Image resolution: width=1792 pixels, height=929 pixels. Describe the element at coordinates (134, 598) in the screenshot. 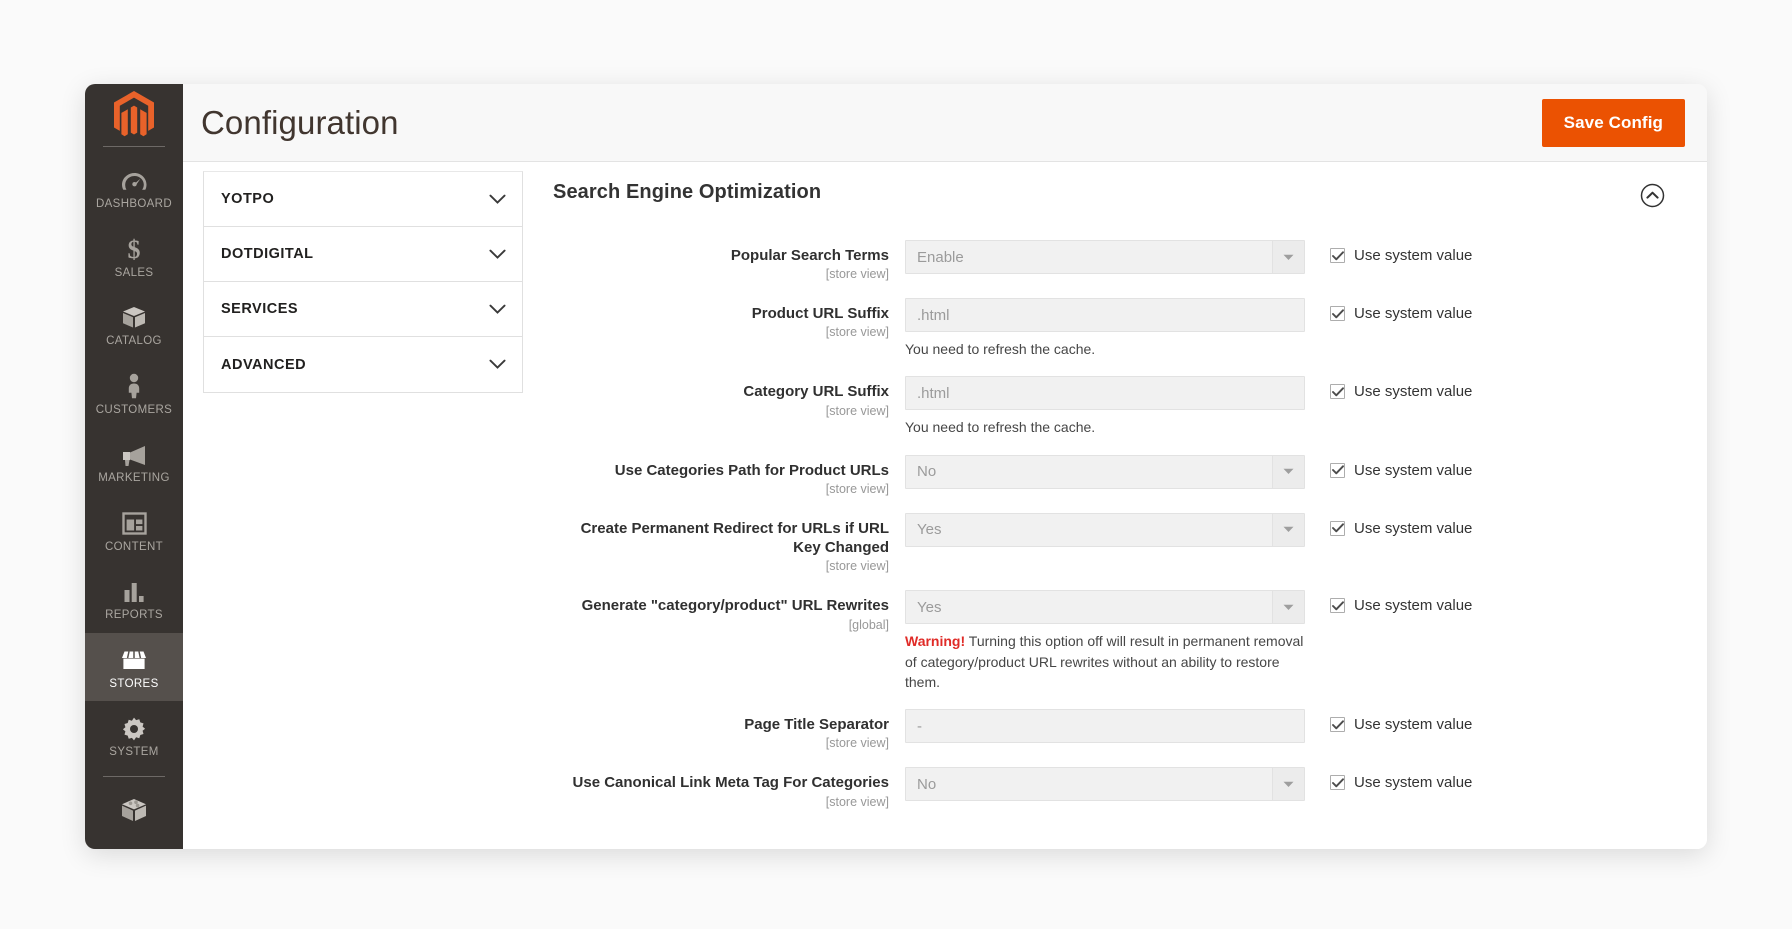

I see `sidebar-item-reports: REPORTS` at that location.